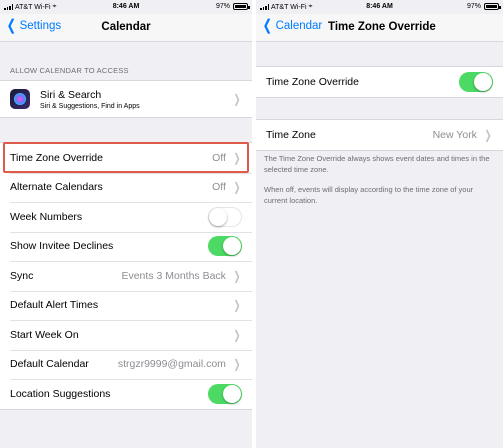 This screenshot has height=448, width=503. Describe the element at coordinates (20, 99) in the screenshot. I see `siri-icon` at that location.